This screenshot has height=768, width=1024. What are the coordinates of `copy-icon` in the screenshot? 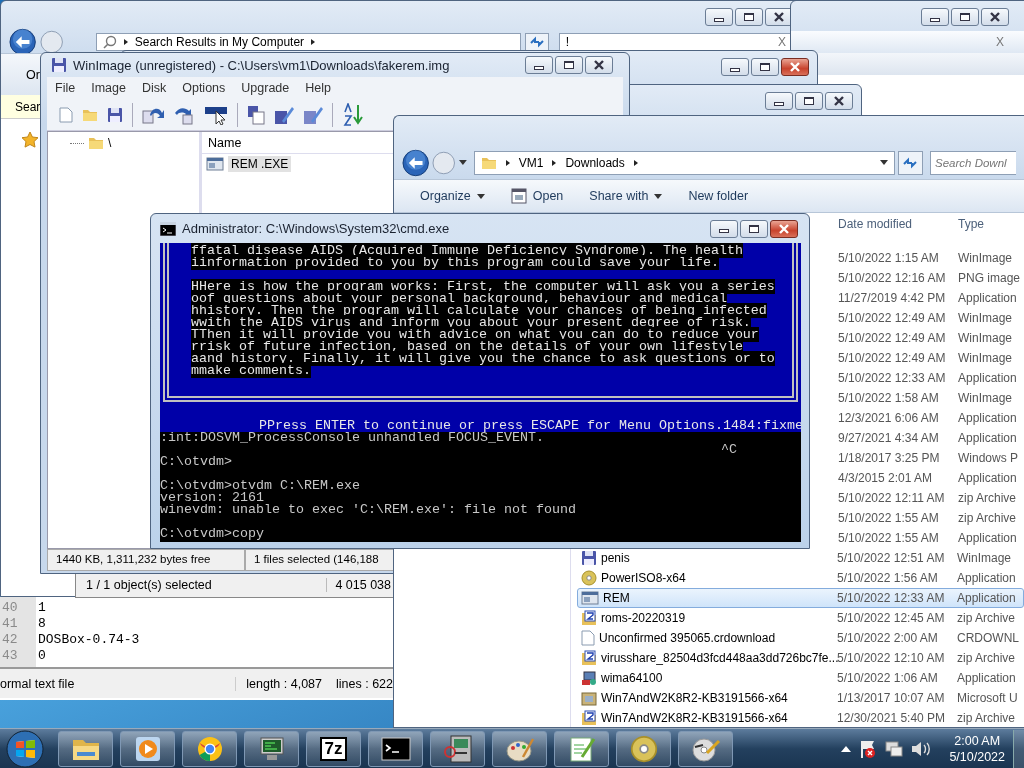 It's located at (256, 114).